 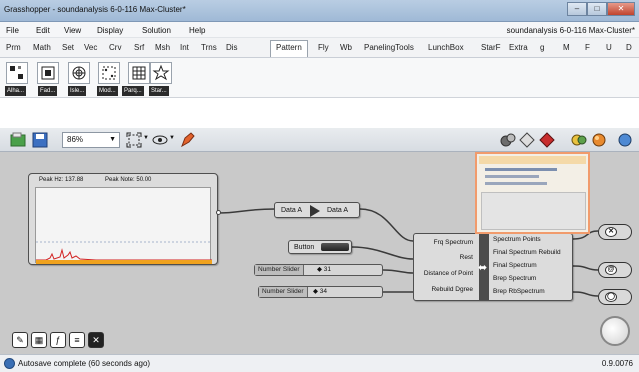 I want to click on tab-int: Int, so click(x=184, y=47).